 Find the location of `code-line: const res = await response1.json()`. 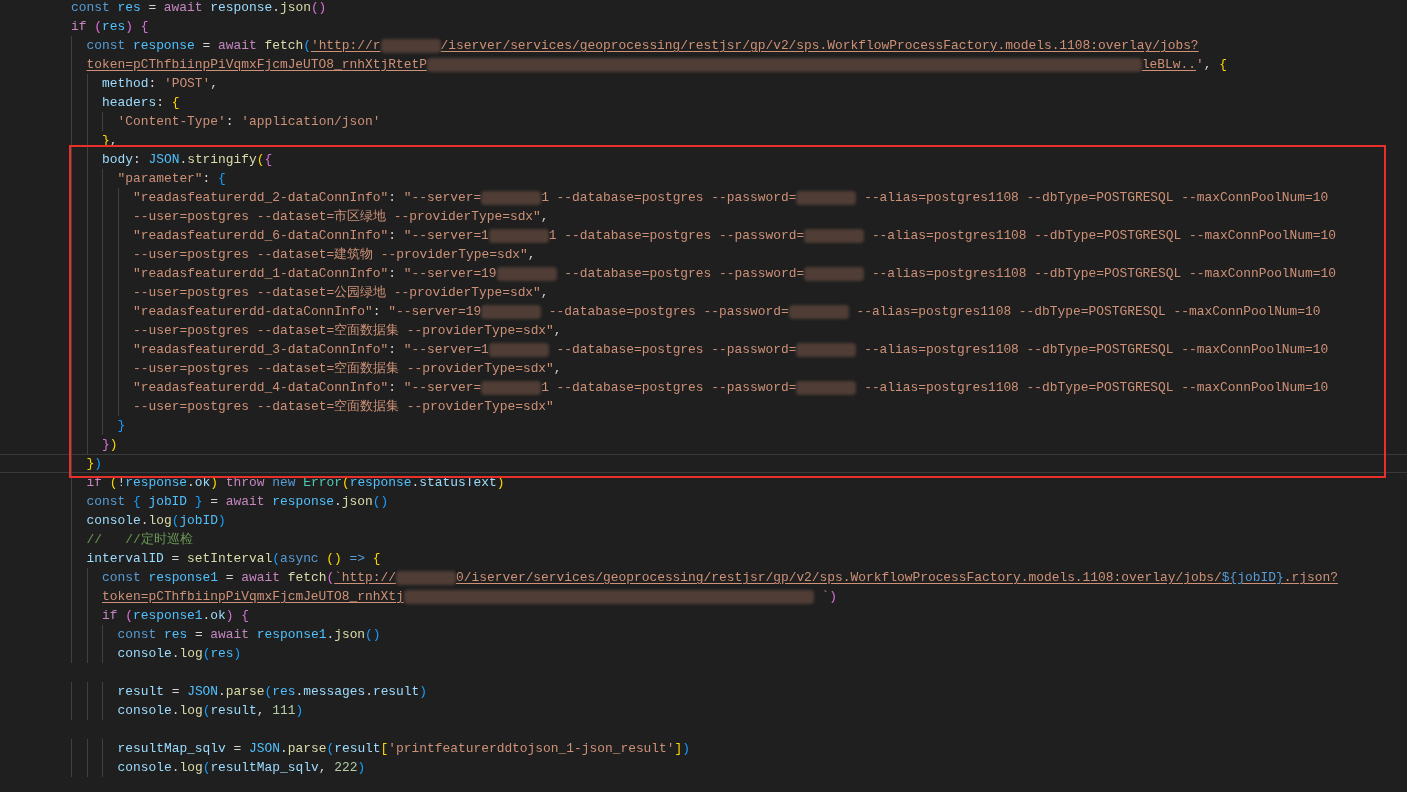

code-line: const res = await response1.json() is located at coordinates (703, 634).